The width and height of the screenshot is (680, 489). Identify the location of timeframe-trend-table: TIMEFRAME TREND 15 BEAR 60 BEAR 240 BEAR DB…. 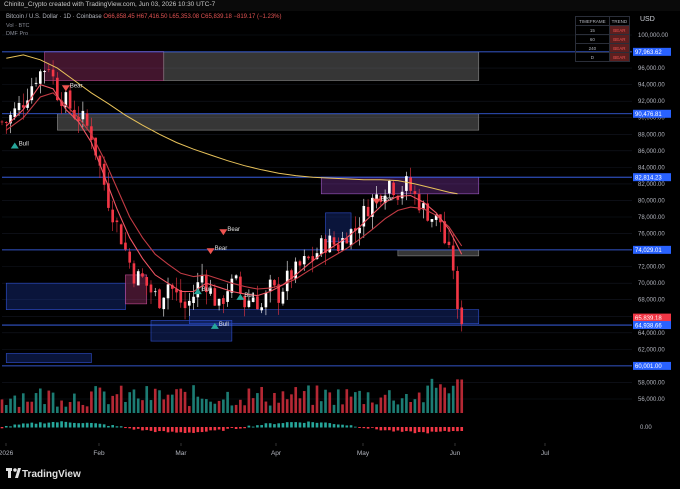
(603, 39).